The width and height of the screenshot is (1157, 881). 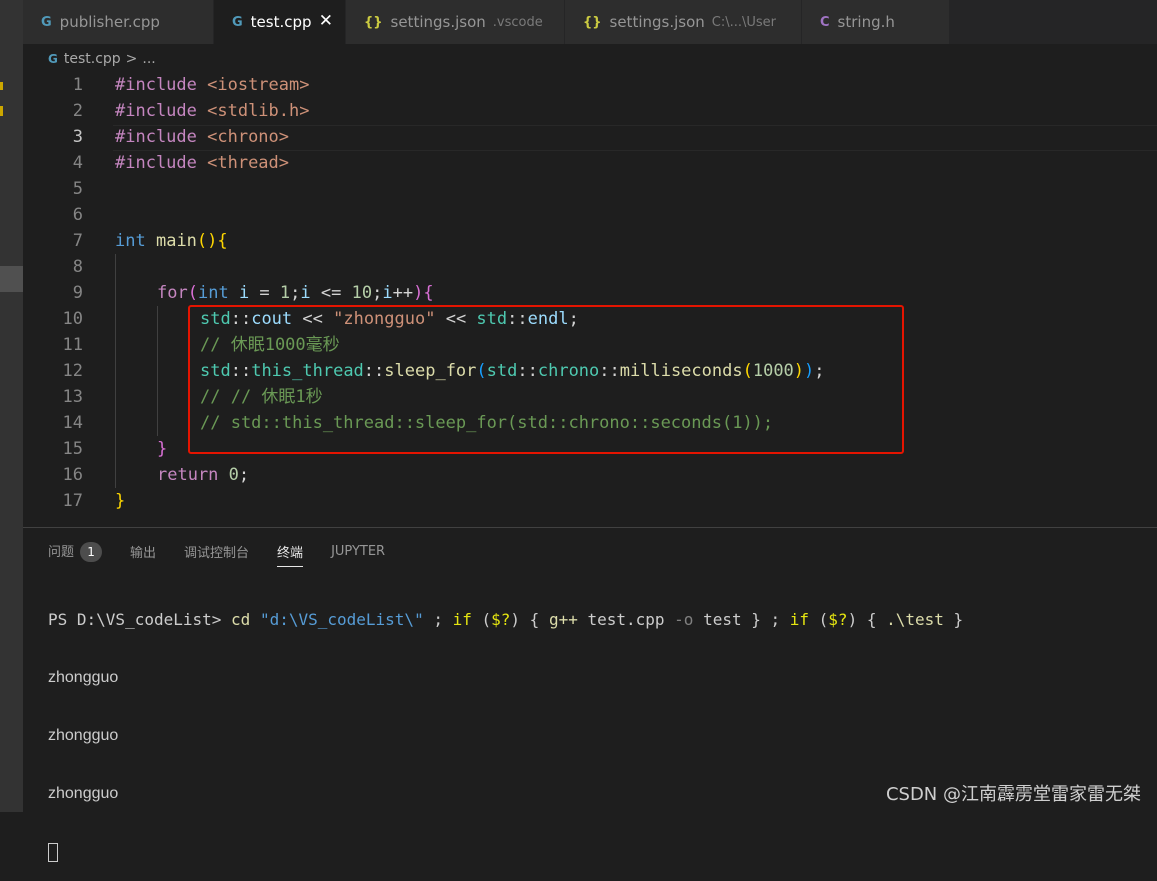 I want to click on tab-jupyter: JUPYTER, so click(x=358, y=551).